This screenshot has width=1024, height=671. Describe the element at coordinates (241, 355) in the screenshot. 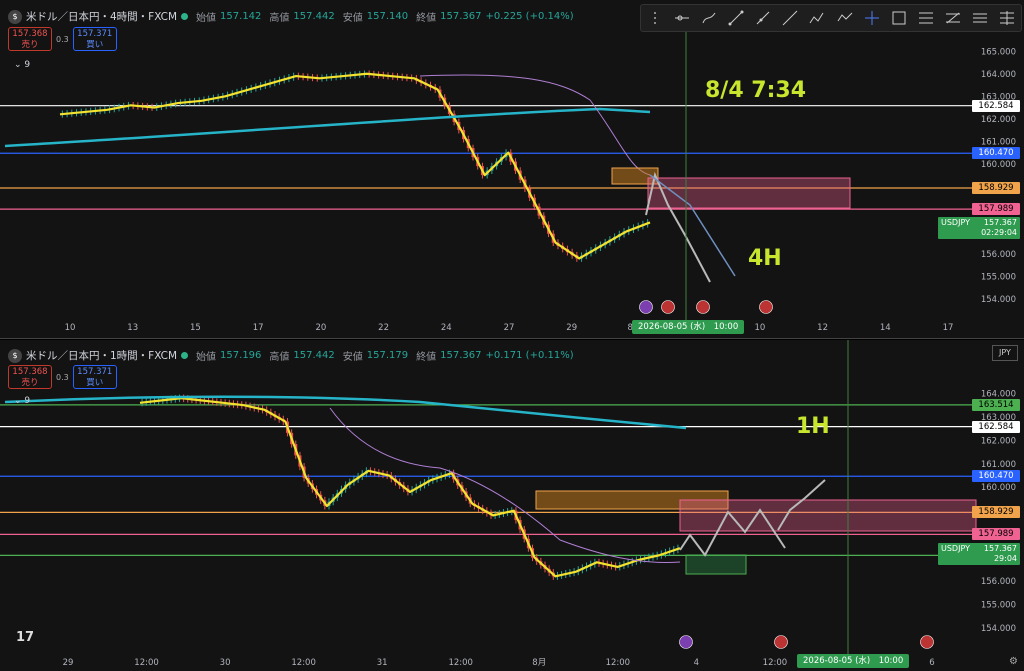

I see `open-value: 157.196` at that location.